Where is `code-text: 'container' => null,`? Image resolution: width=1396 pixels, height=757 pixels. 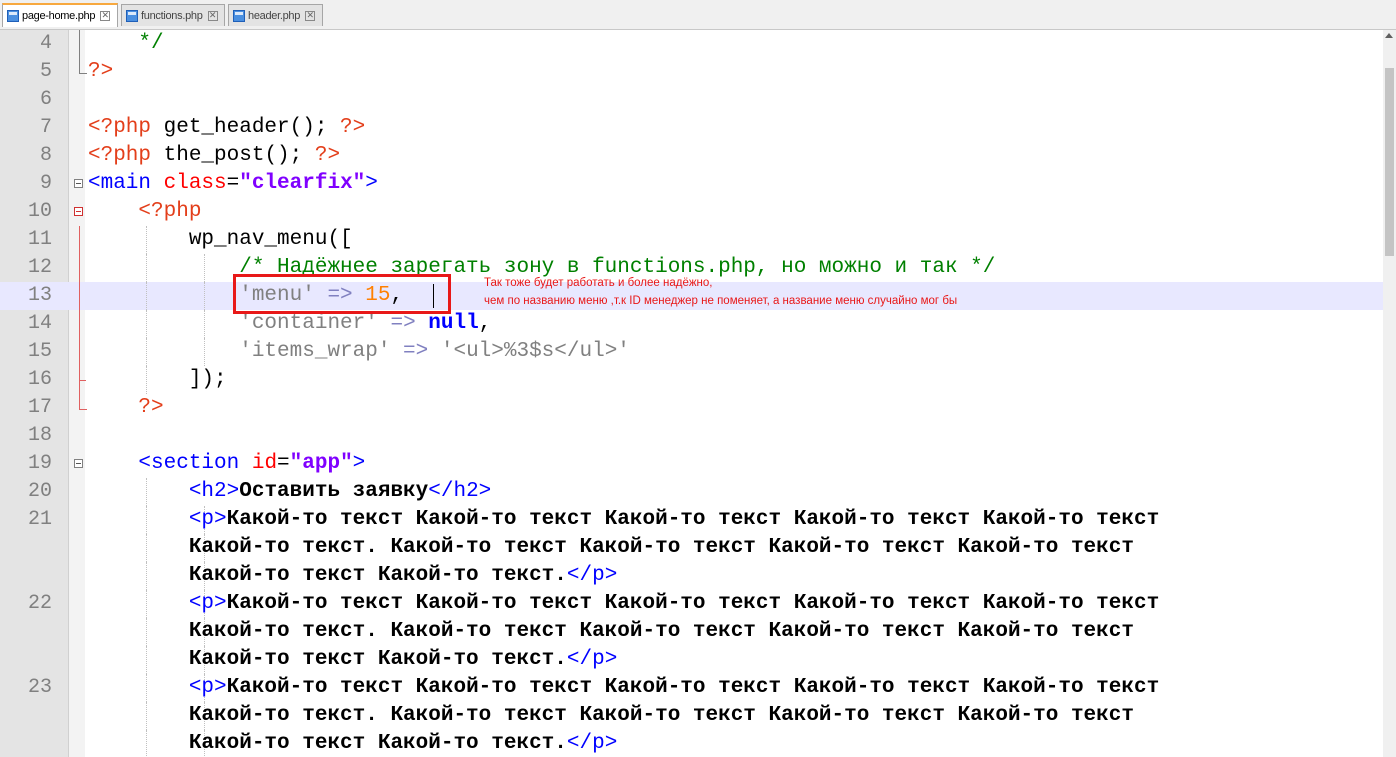 code-text: 'container' => null, is located at coordinates (290, 323).